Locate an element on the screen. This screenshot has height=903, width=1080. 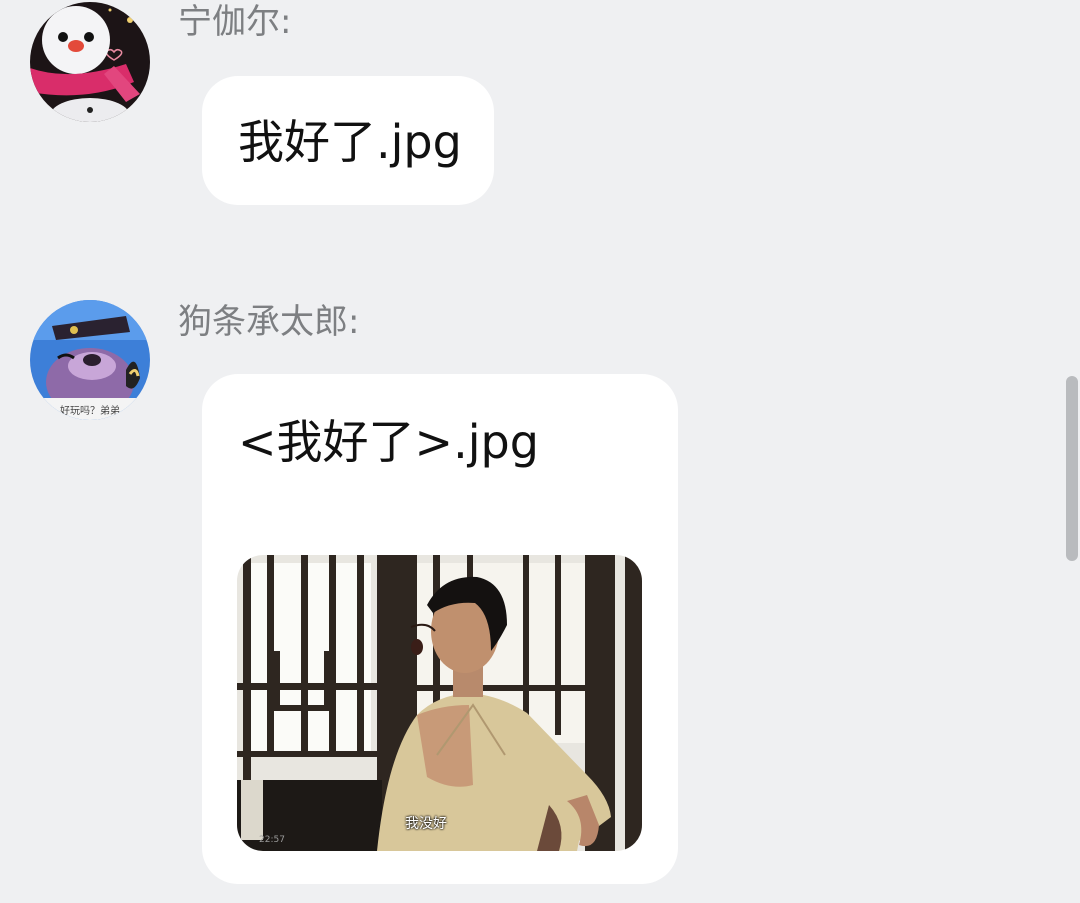
image-timestamp: 22:57 is located at coordinates (272, 840).